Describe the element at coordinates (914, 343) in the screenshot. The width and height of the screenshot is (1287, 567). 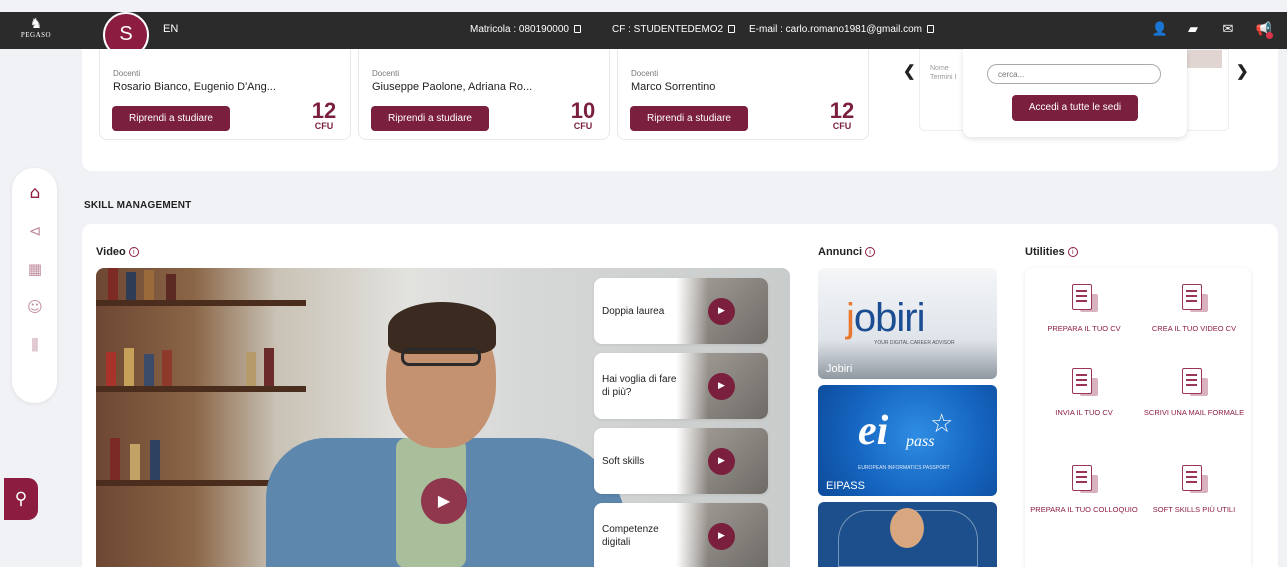
I see `jobiri-tagline: YOUR DIGITAL CAREER ADVISOR` at that location.